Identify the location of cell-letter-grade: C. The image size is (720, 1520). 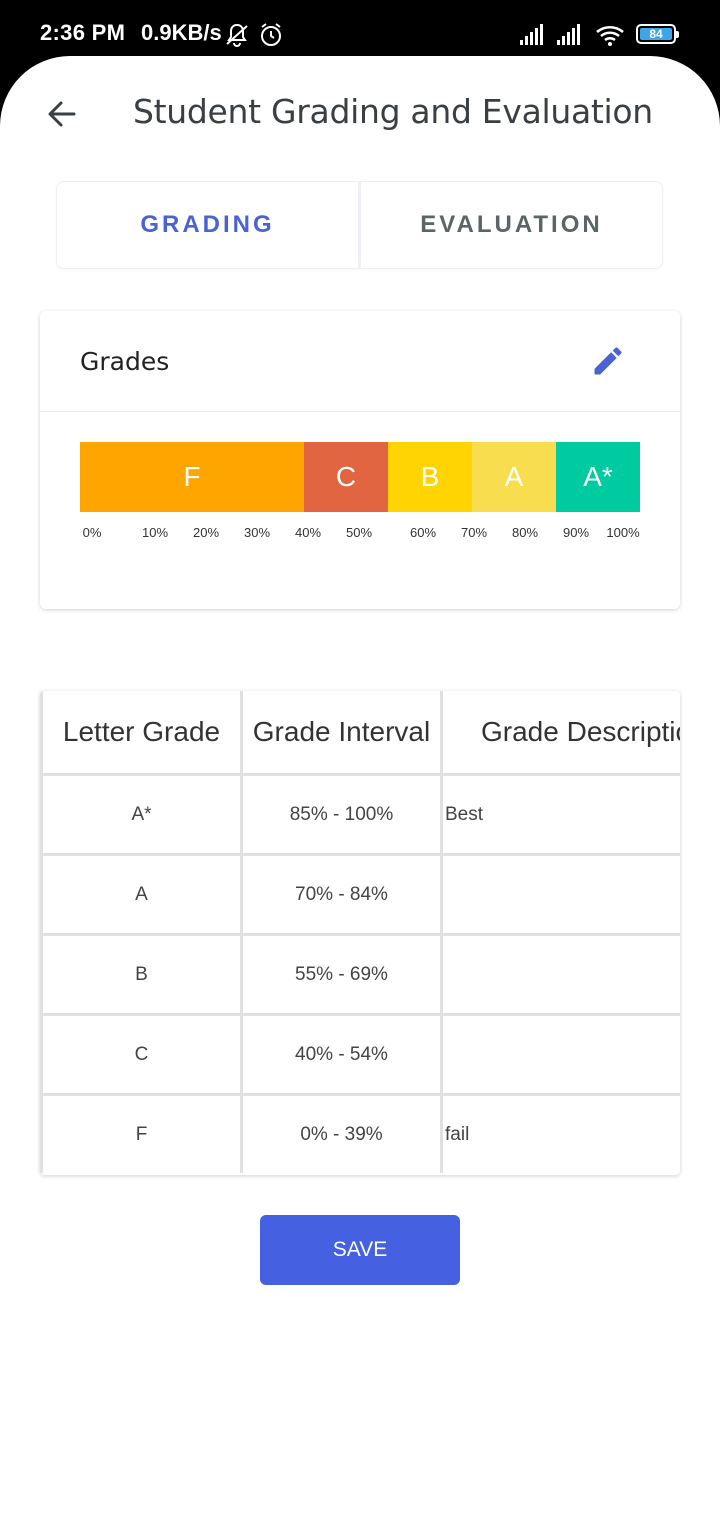
(140, 1054).